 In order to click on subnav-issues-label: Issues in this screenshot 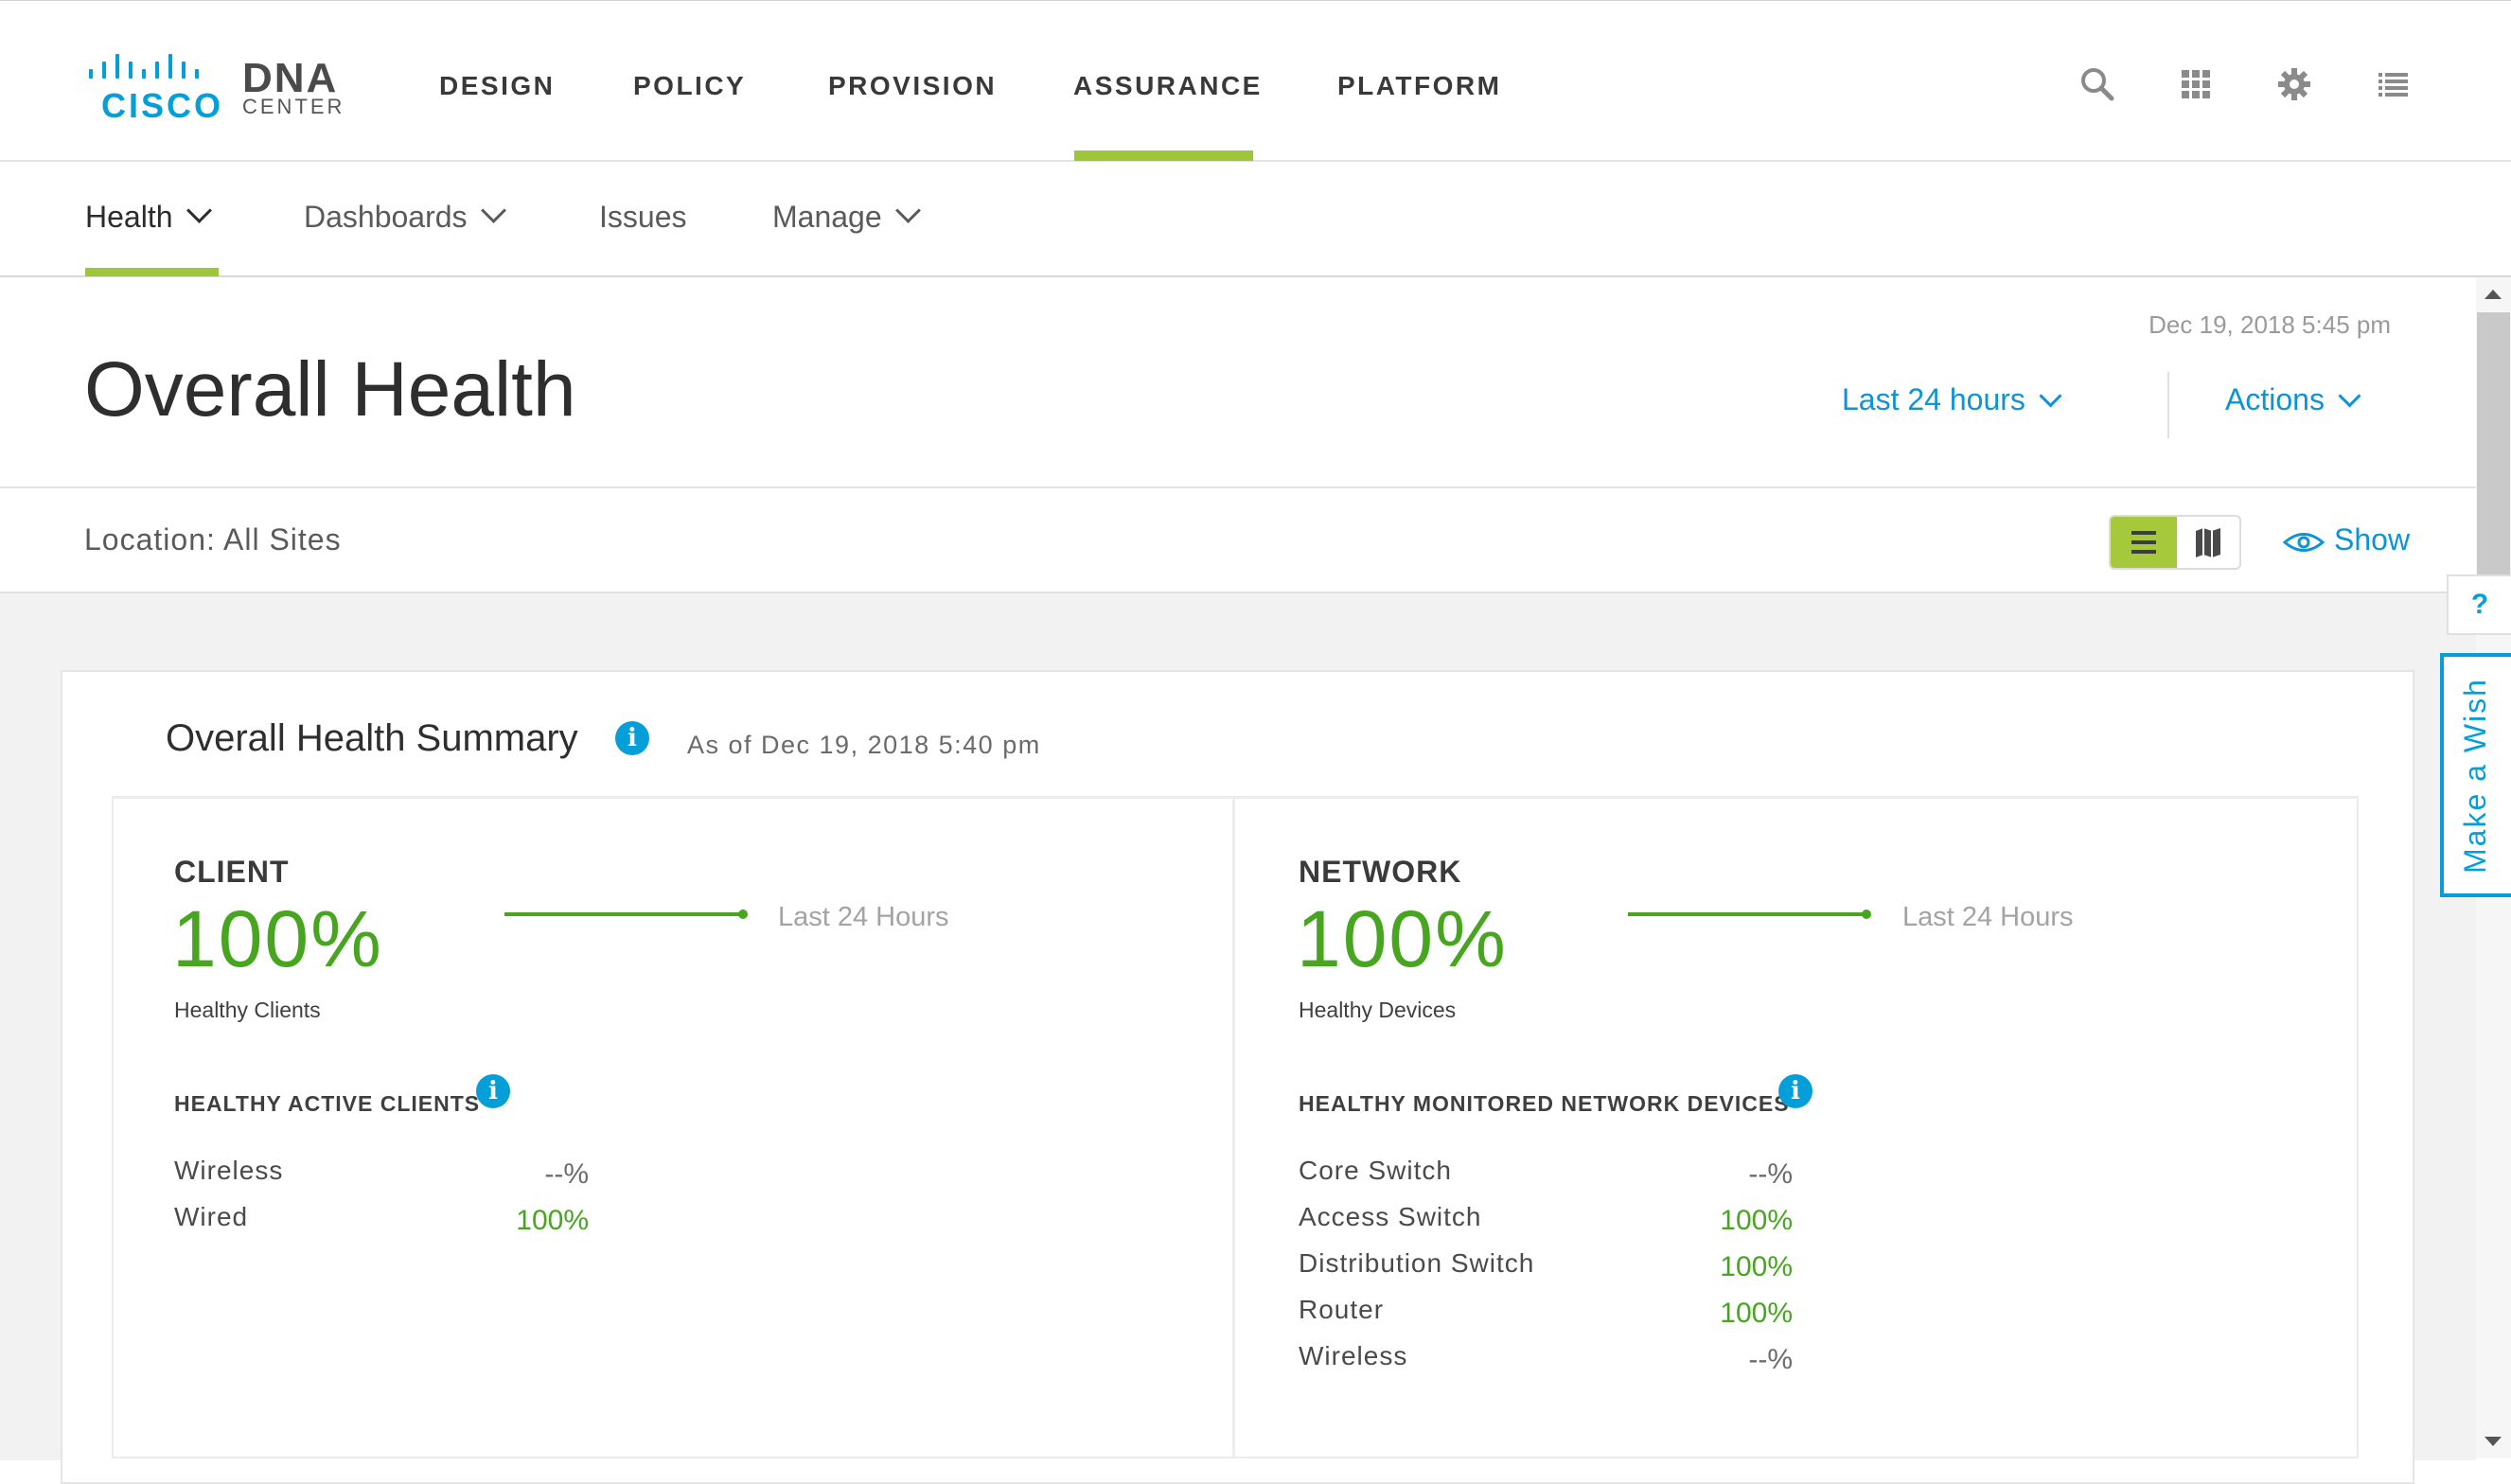, I will do `click(643, 217)`.